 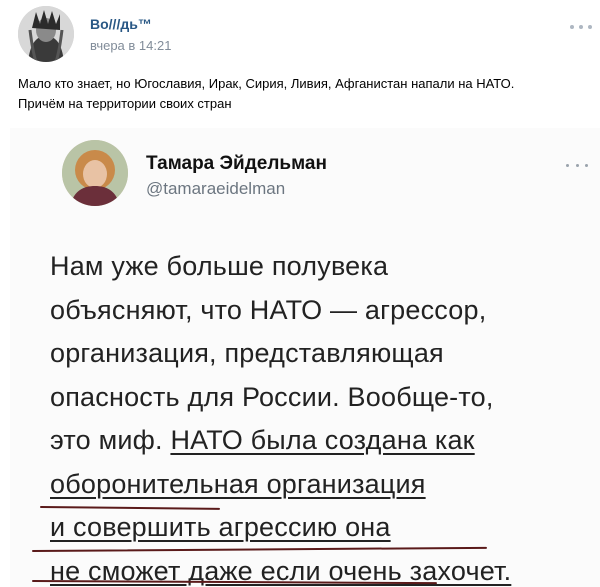 What do you see at coordinates (216, 188) in the screenshot?
I see `tweet-author-handle: @tamaraeidelman` at bounding box center [216, 188].